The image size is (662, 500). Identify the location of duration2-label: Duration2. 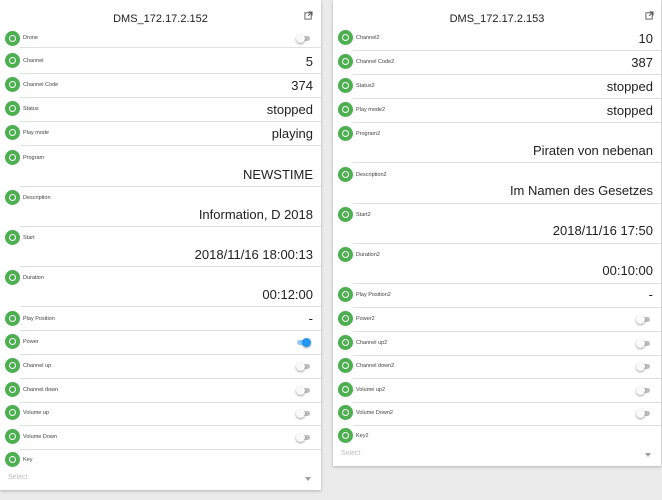
(368, 255).